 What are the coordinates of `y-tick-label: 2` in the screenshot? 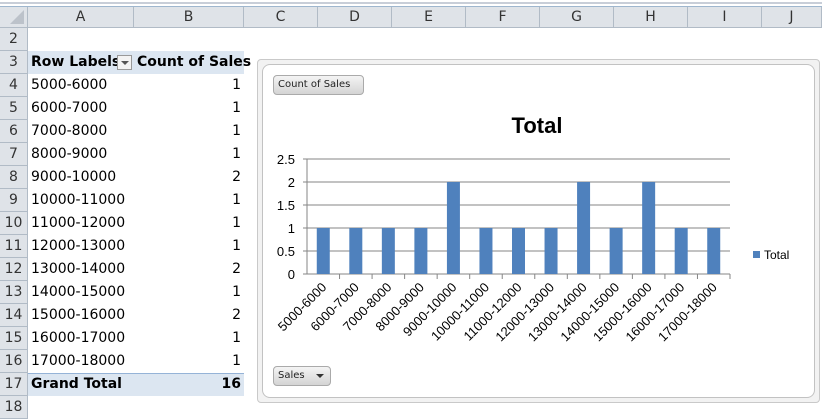 It's located at (291, 182).